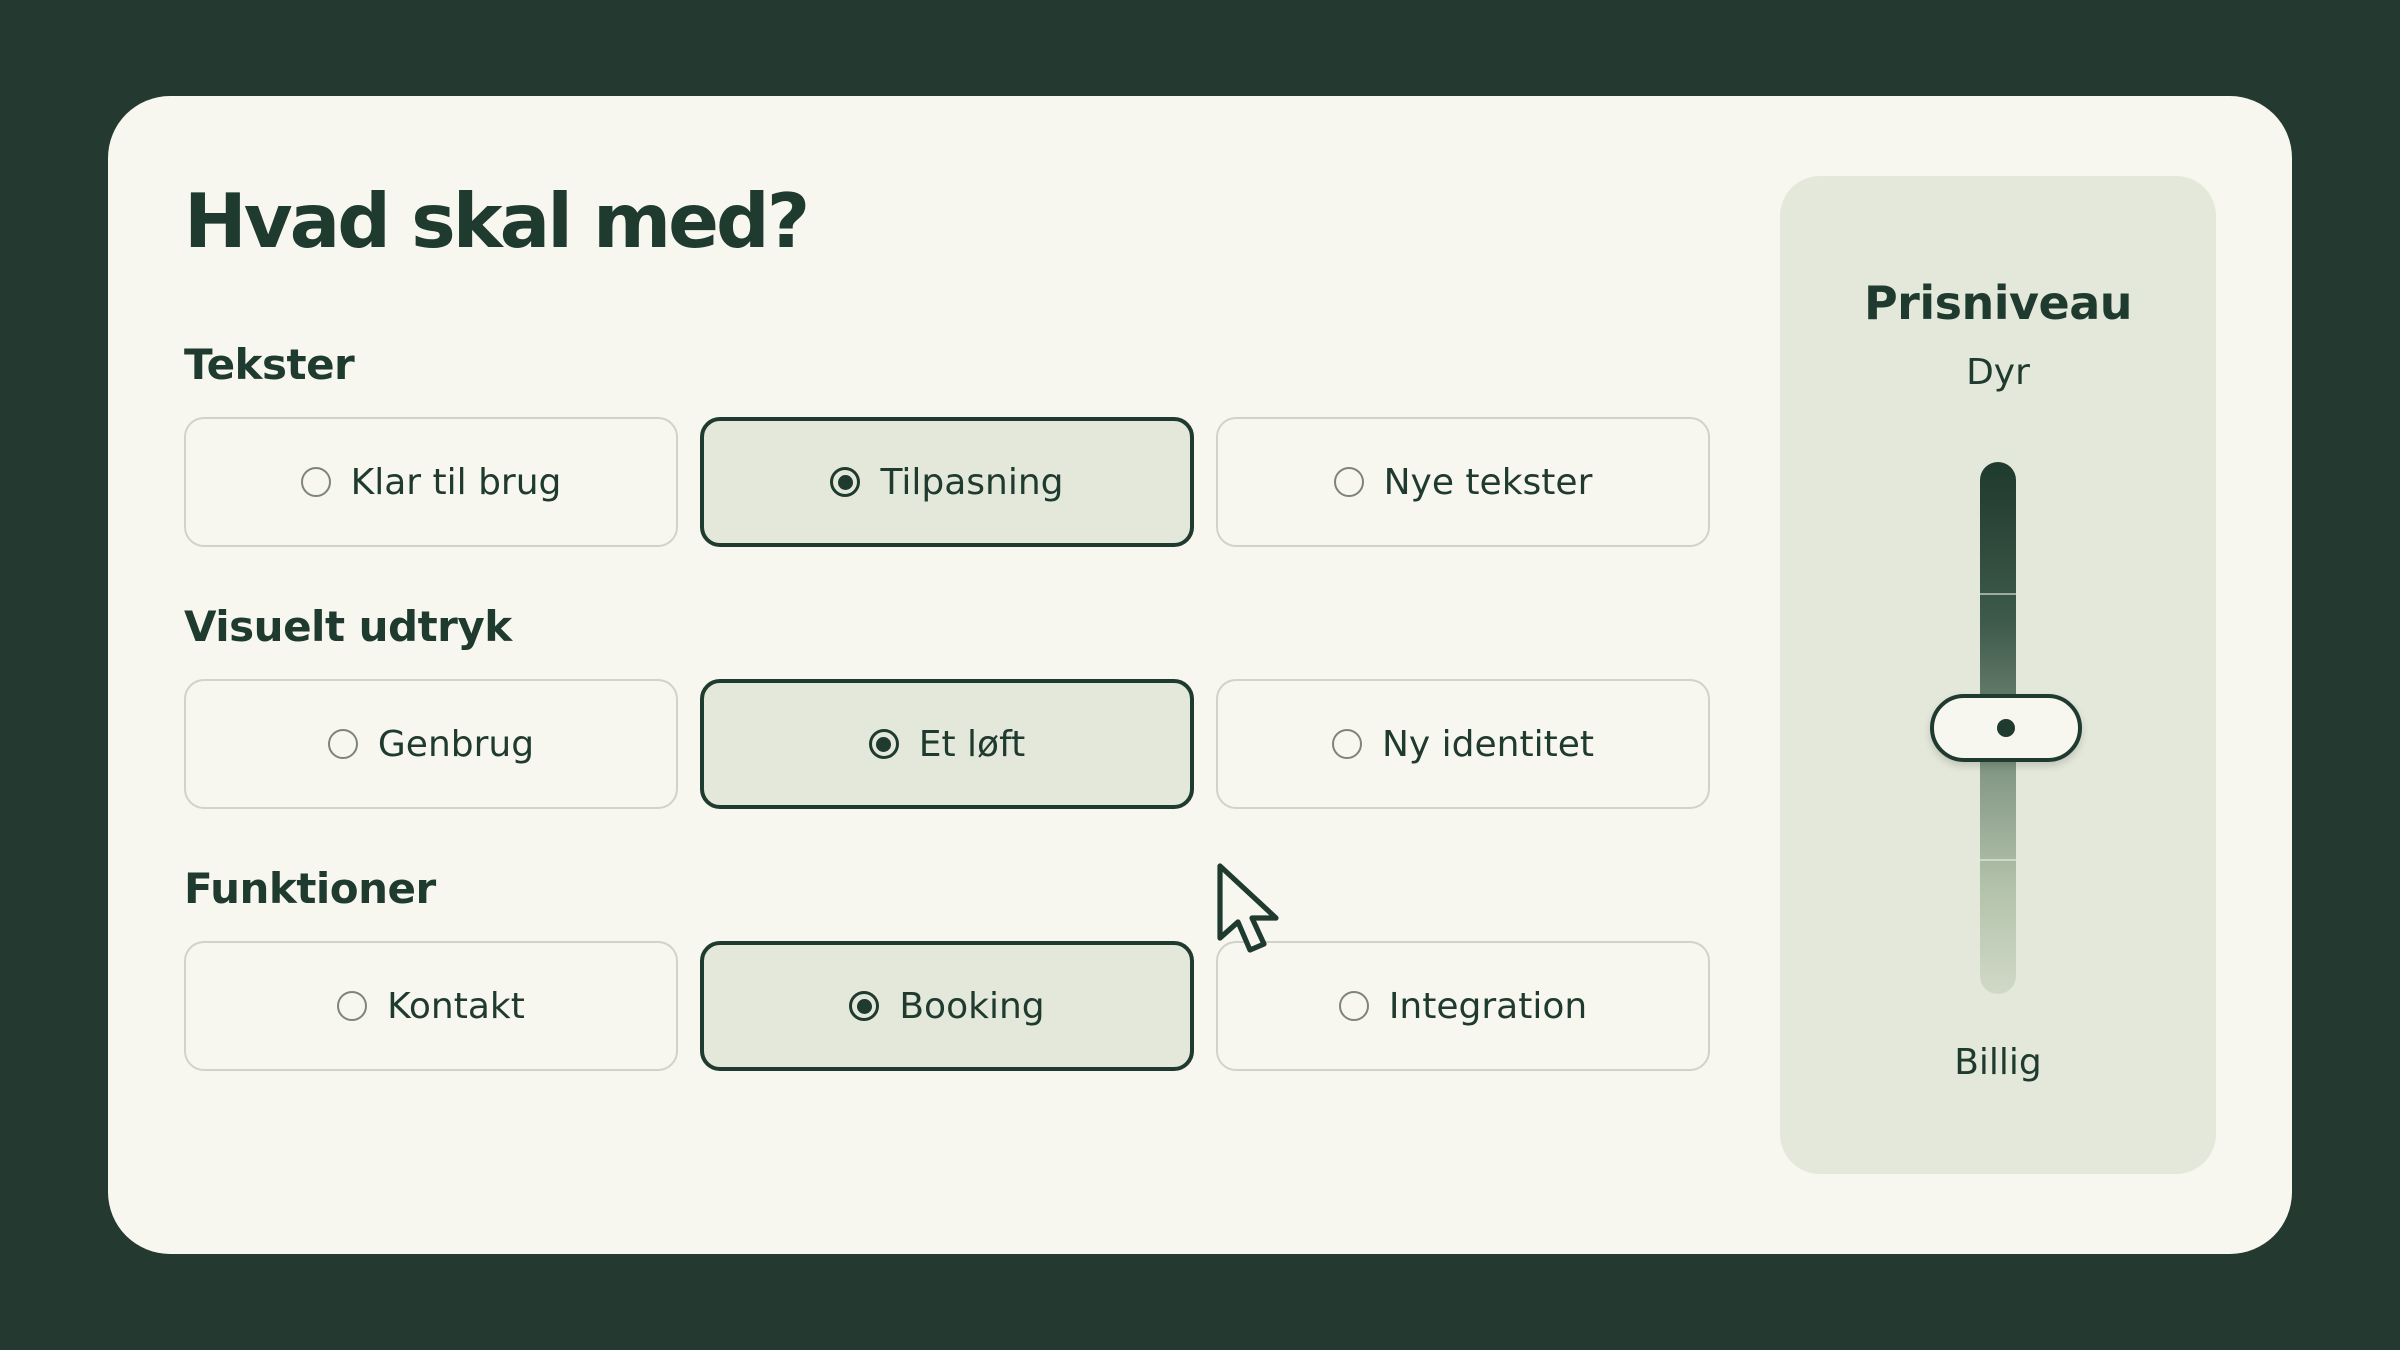  I want to click on option-booking: Booking, so click(947, 1006).